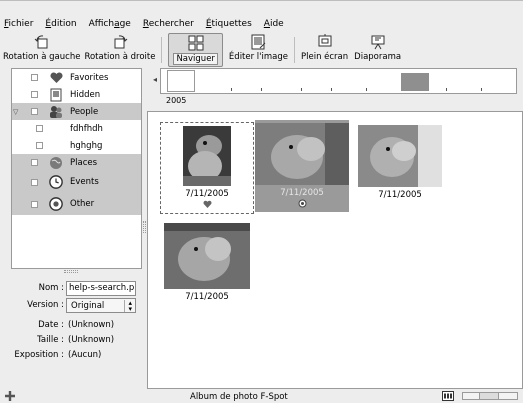  I want to click on browse-button: Naviguer, so click(195, 50).